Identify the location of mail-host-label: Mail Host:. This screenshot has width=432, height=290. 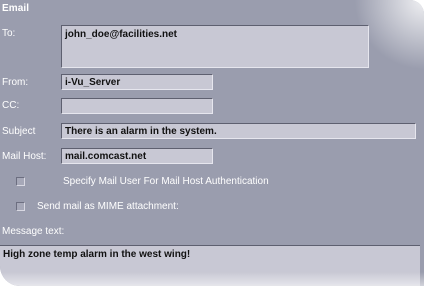
(24, 156).